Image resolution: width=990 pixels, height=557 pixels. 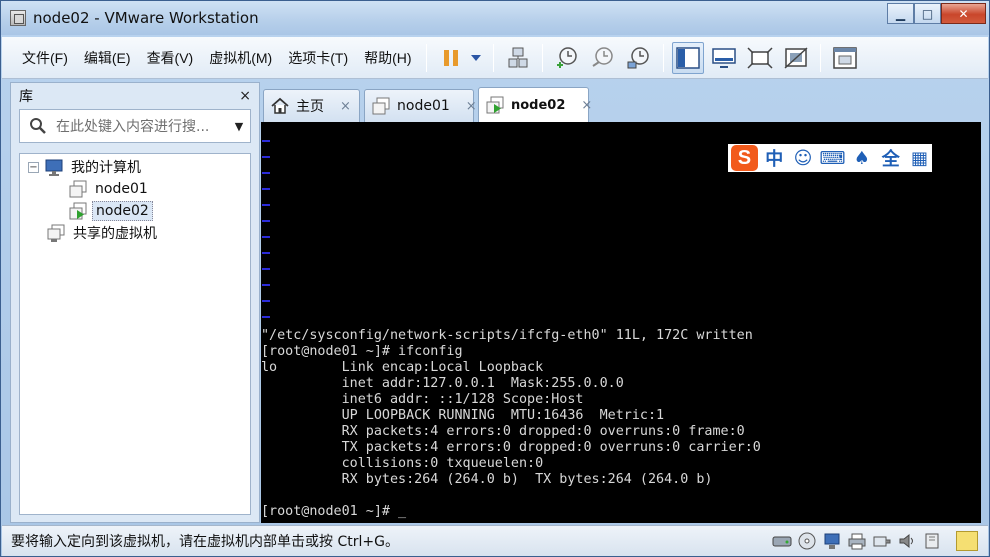 What do you see at coordinates (170, 58) in the screenshot?
I see `menu-view: 查看(V)` at bounding box center [170, 58].